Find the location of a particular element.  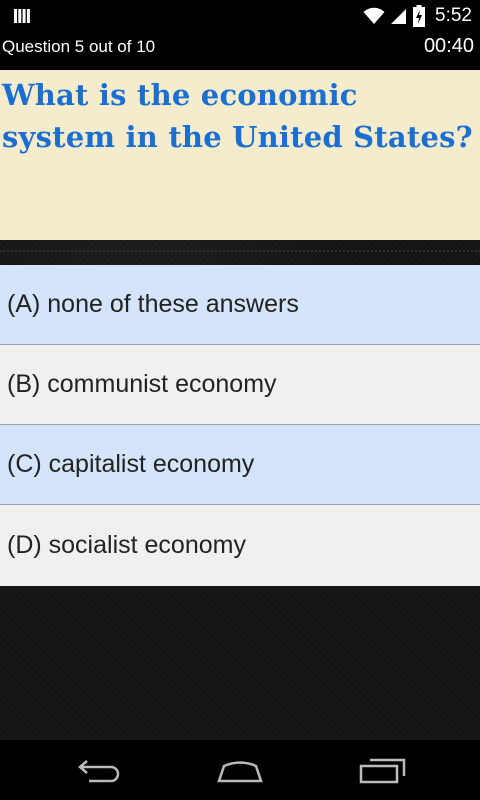

answer-option-d: (D) socialist economy is located at coordinates (240, 545).